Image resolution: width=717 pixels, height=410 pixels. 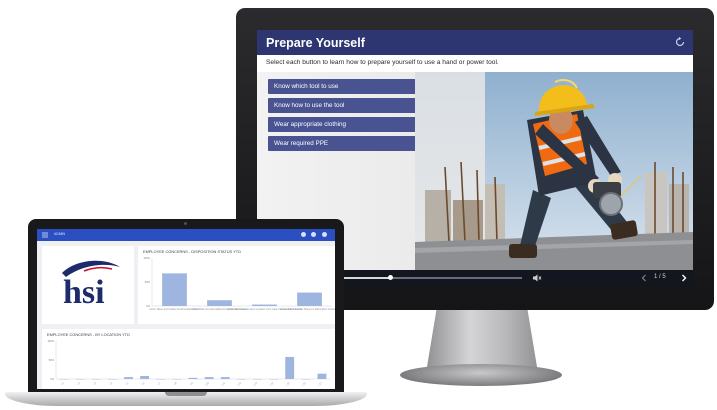 I want to click on slide-counter: 1 / 5, so click(x=660, y=277).